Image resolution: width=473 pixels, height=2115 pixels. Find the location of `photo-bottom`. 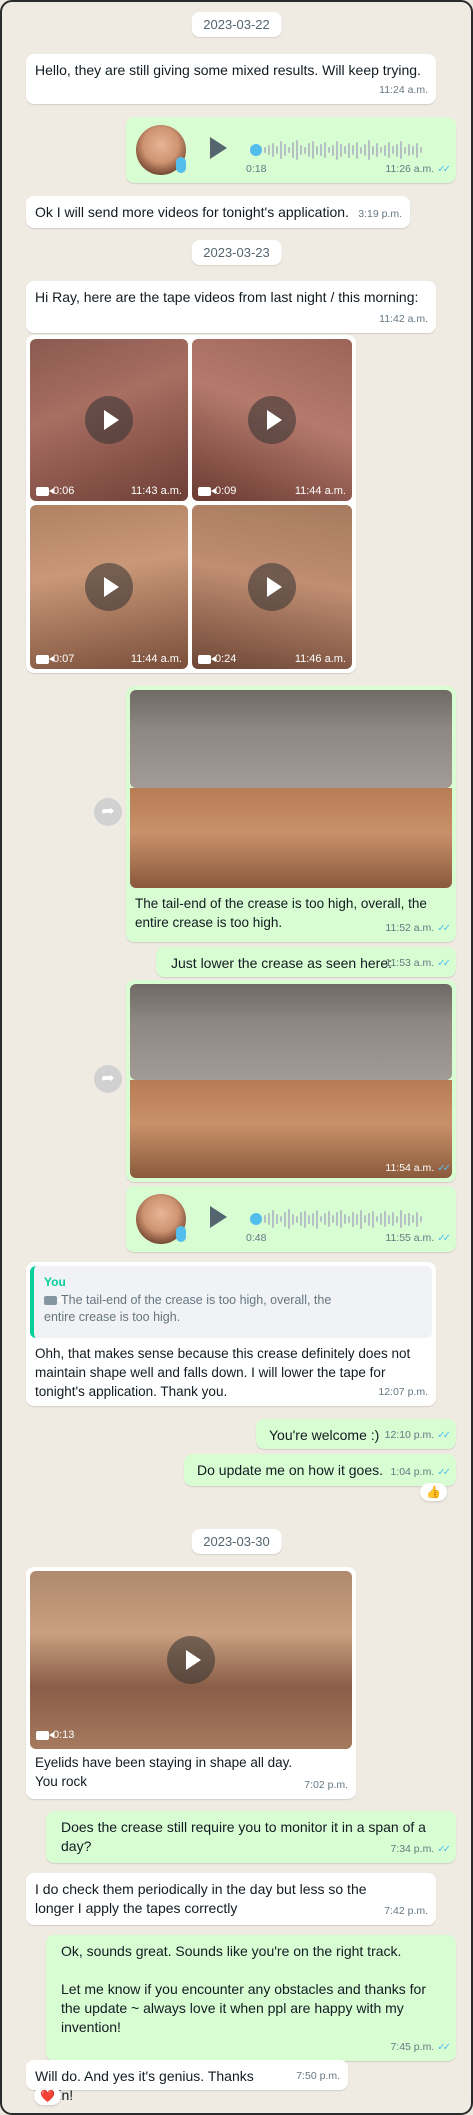

photo-bottom is located at coordinates (291, 838).